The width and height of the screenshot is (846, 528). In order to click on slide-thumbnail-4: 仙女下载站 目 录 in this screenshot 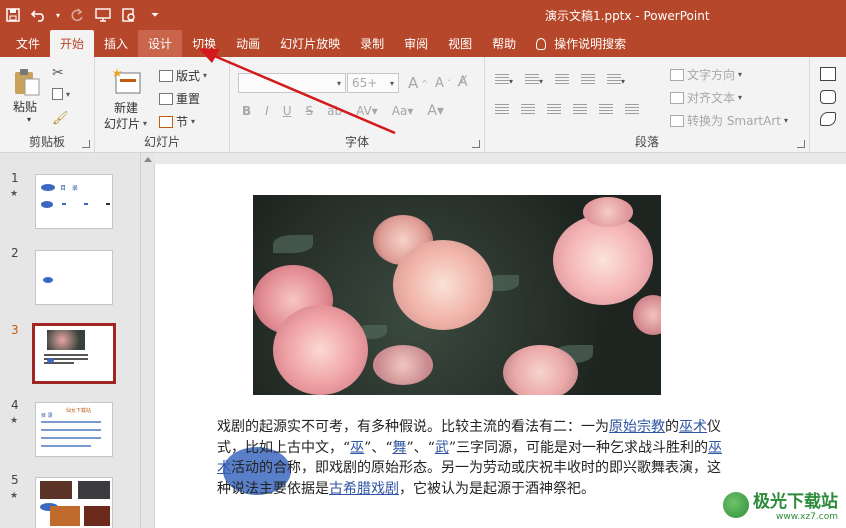, I will do `click(74, 429)`.